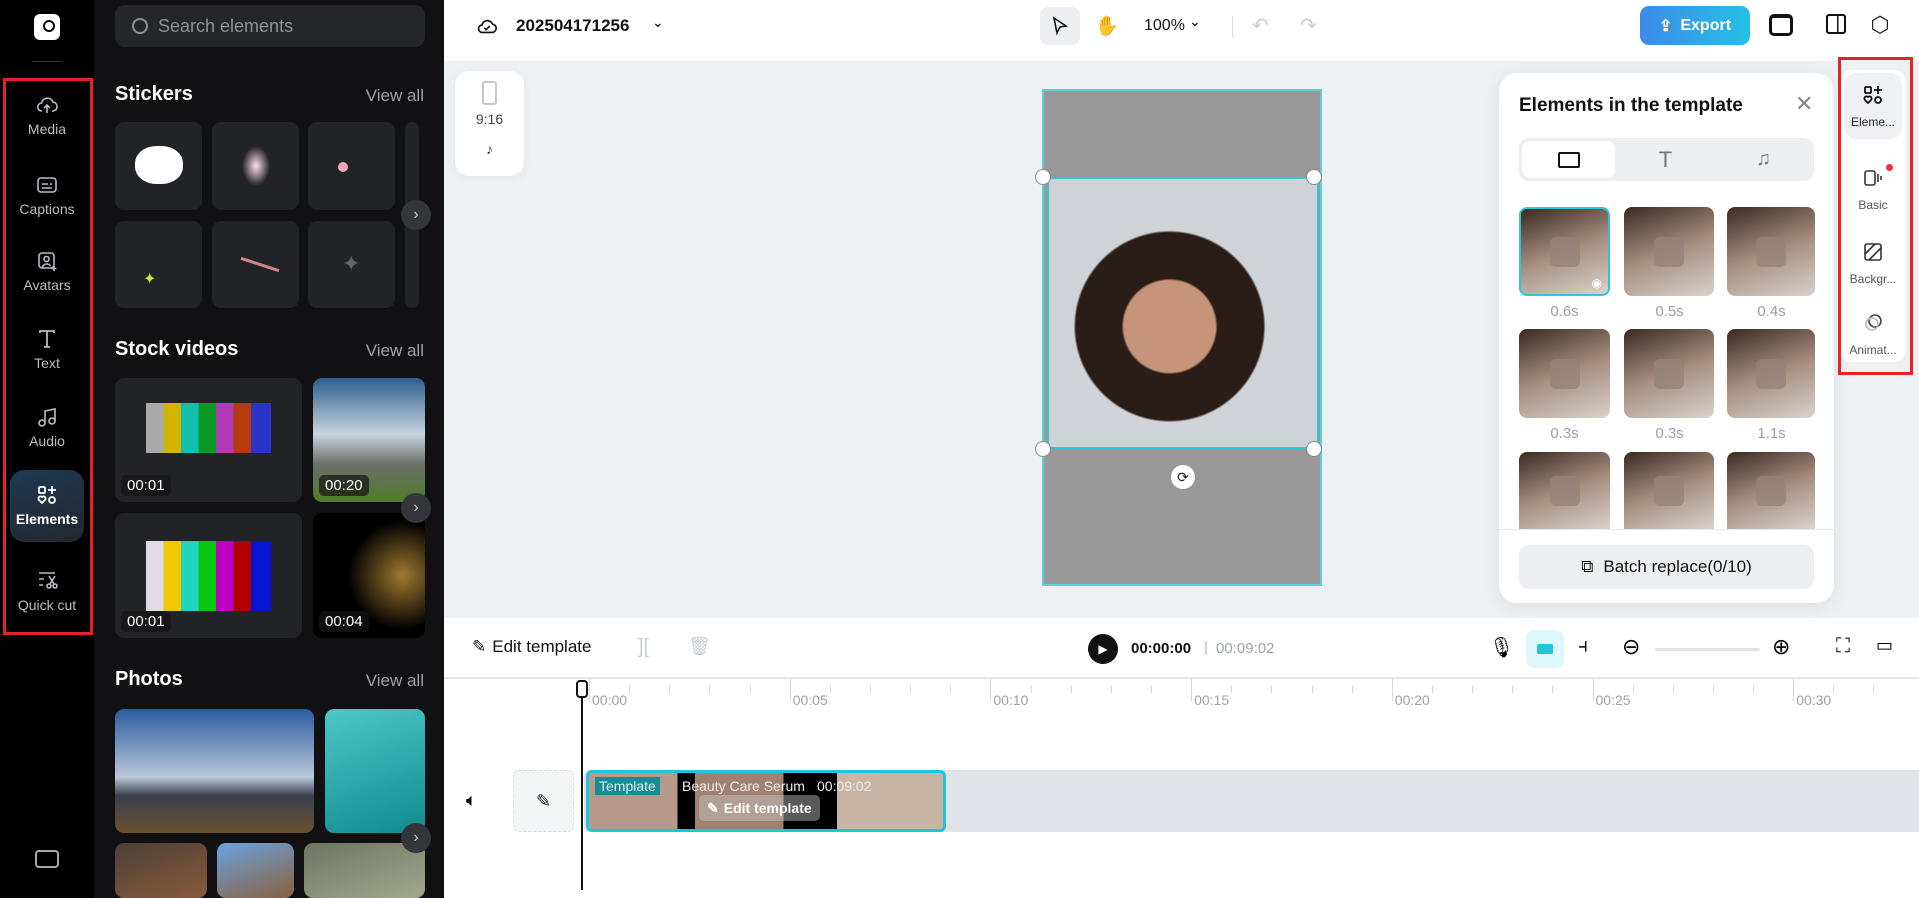  Describe the element at coordinates (1011, 700) in the screenshot. I see `ruler-label: 00:10` at that location.